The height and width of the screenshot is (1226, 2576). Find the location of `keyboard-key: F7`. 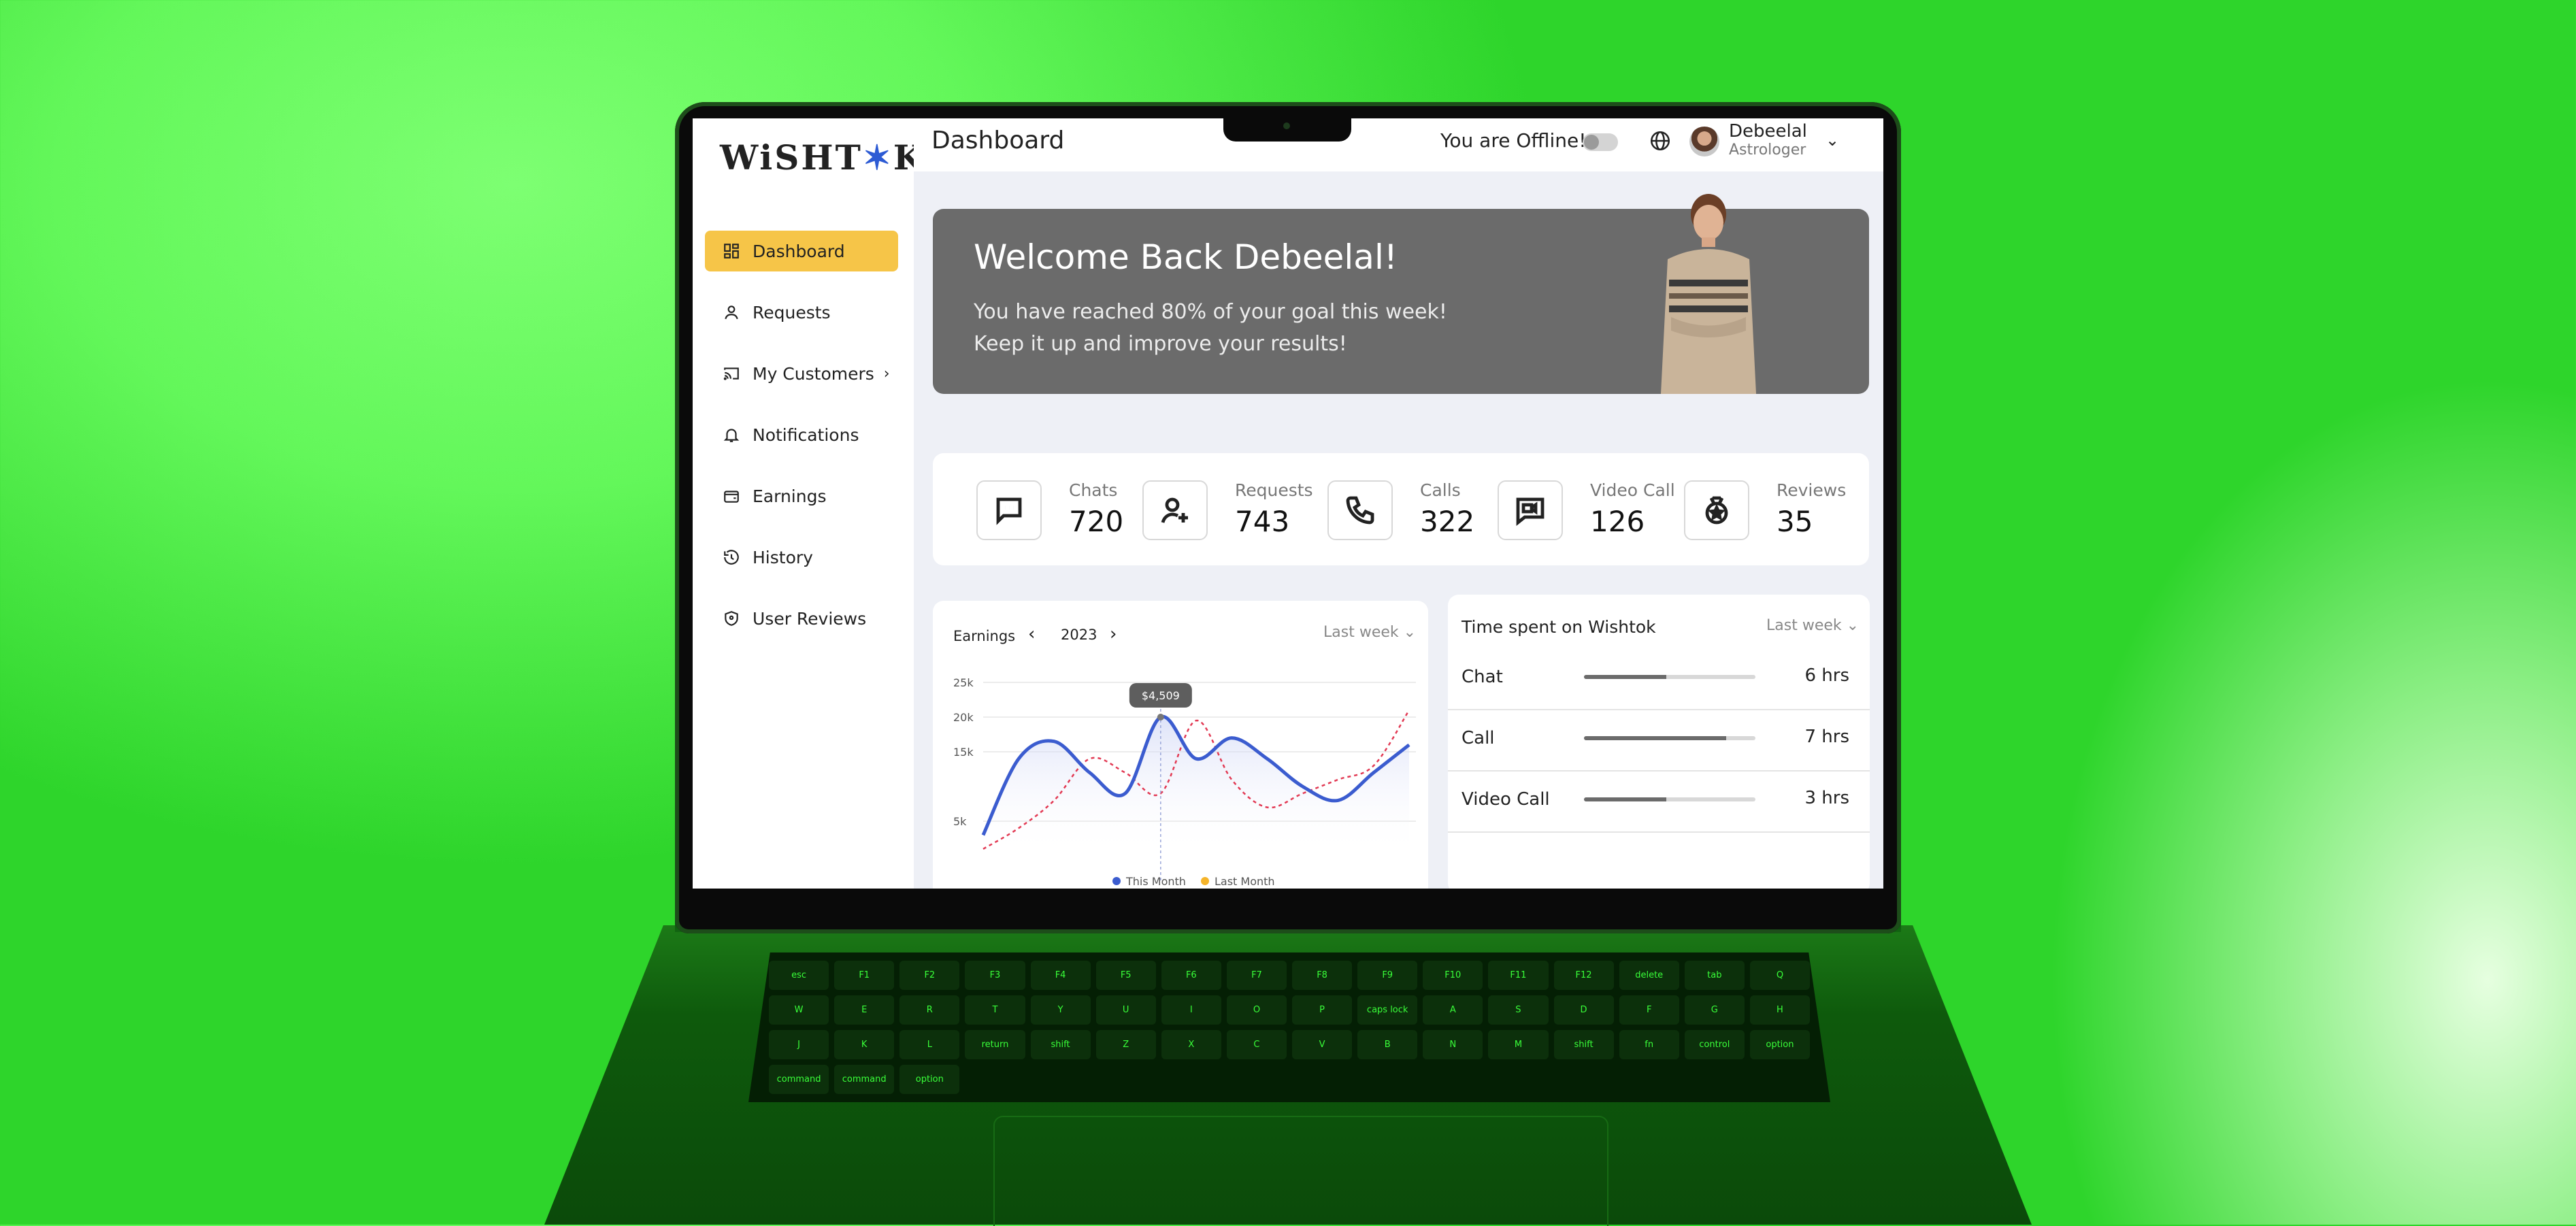

keyboard-key: F7 is located at coordinates (1257, 975).